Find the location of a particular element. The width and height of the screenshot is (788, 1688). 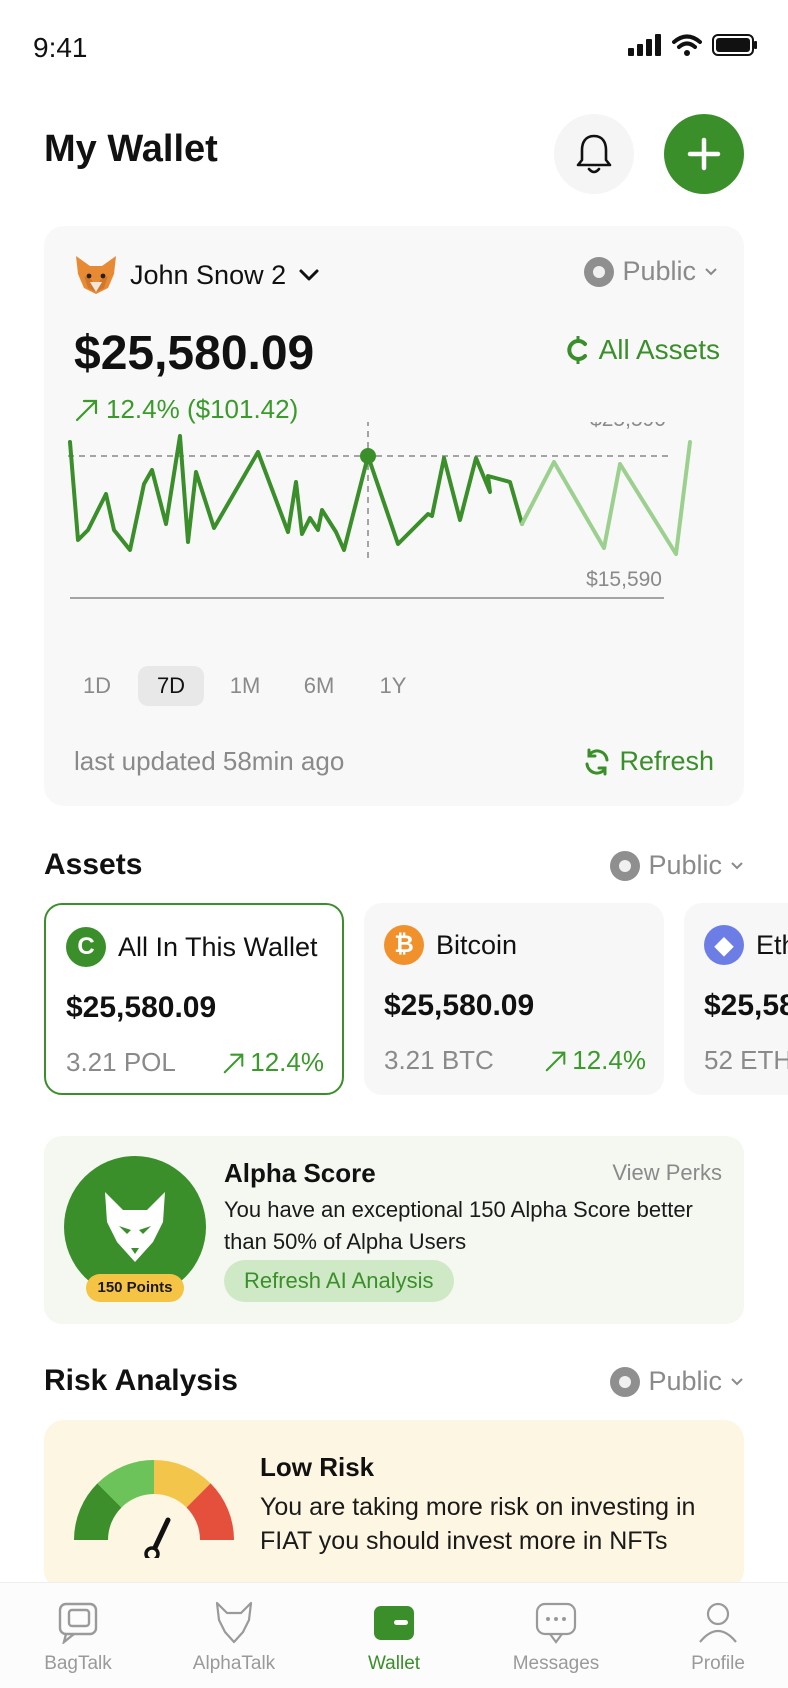

tab-label: Messages is located at coordinates (556, 1663).